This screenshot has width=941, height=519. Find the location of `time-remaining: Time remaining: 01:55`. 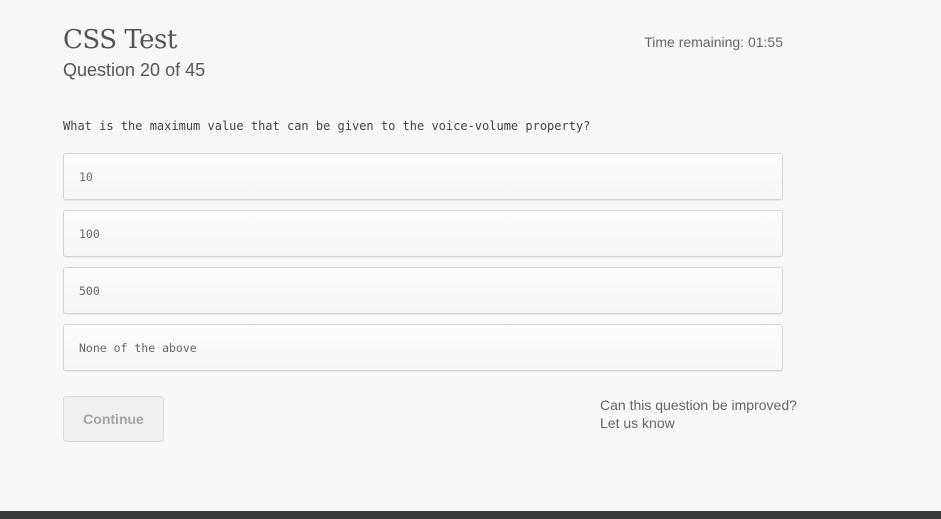

time-remaining: Time remaining: 01:55 is located at coordinates (713, 42).